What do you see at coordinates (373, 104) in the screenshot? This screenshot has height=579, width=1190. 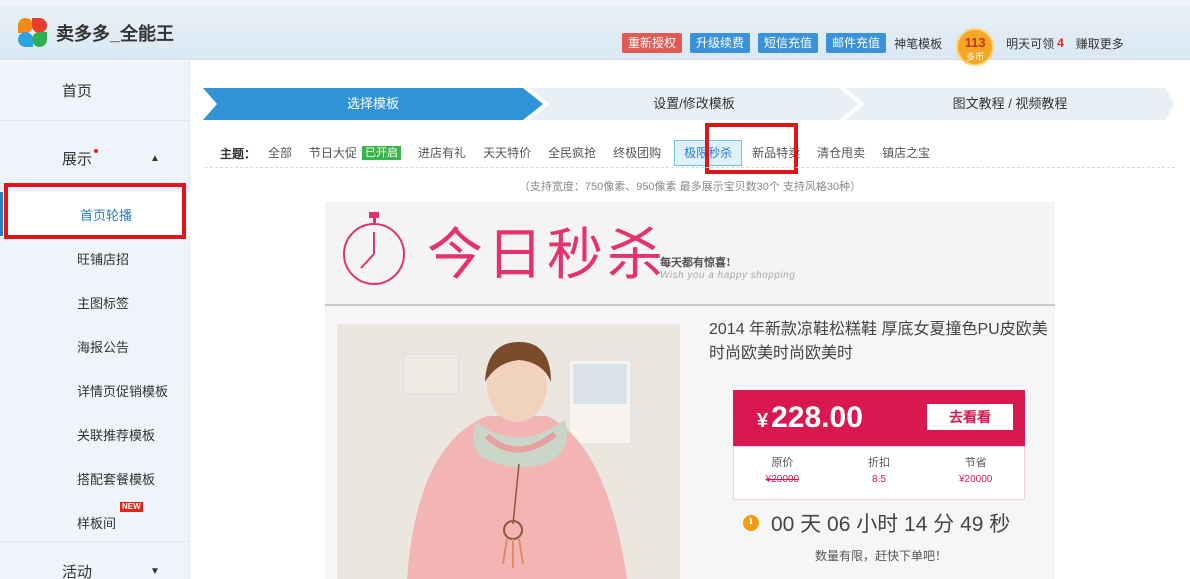 I see `step-choose-template: 选择模板` at bounding box center [373, 104].